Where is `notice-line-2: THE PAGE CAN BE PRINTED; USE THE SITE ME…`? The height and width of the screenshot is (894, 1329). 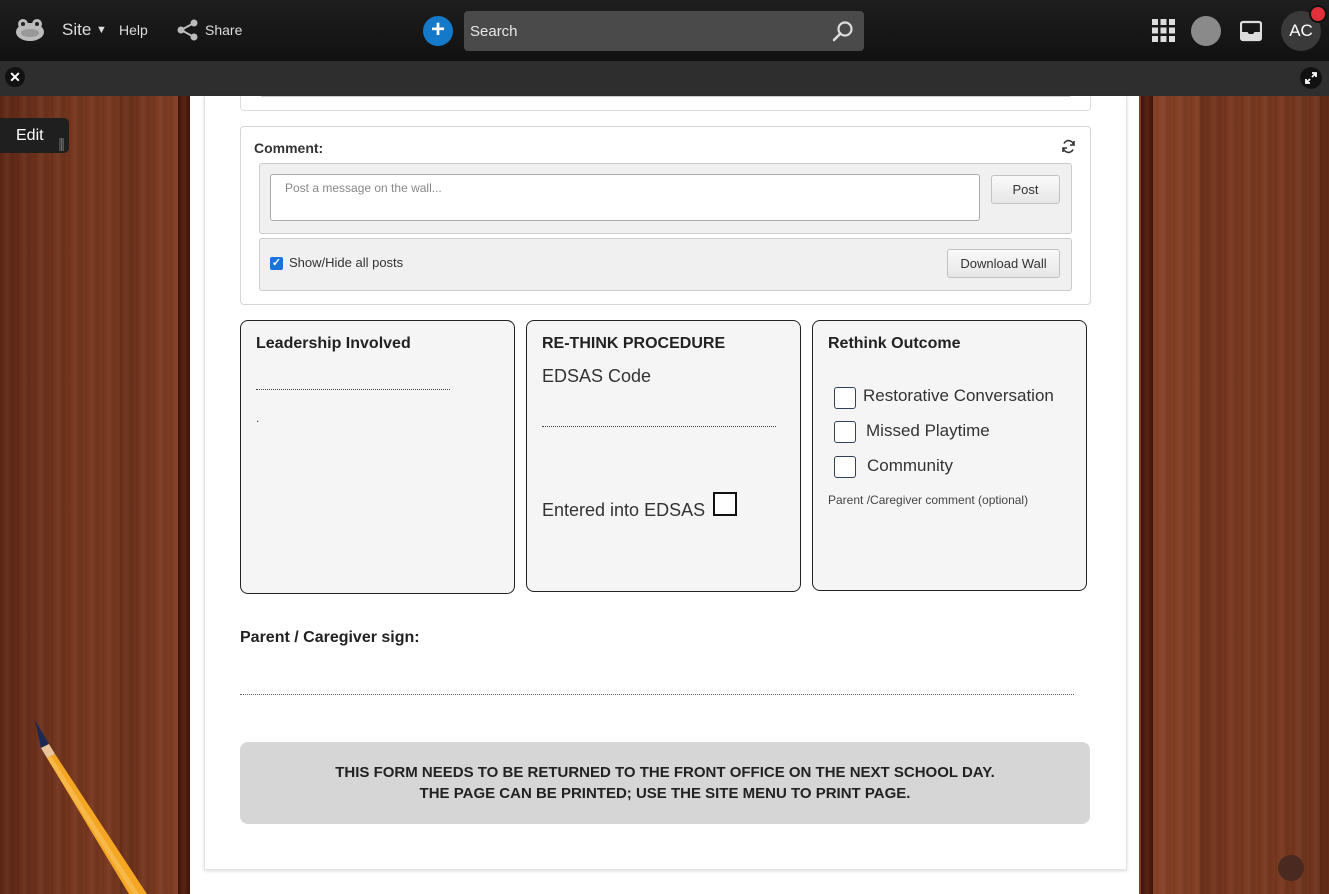 notice-line-2: THE PAGE CAN BE PRINTED; USE THE SITE ME… is located at coordinates (665, 793).